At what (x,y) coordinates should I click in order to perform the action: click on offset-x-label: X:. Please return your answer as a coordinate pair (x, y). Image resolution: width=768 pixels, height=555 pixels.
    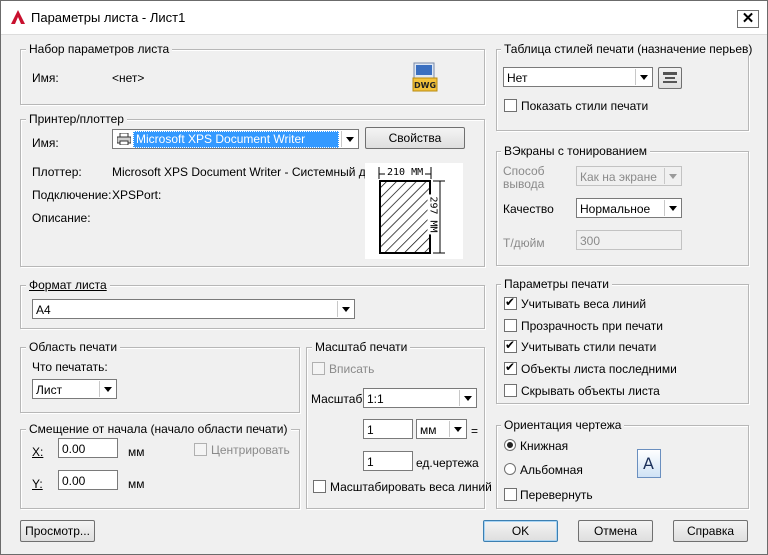
    Looking at the image, I should click on (37, 452).